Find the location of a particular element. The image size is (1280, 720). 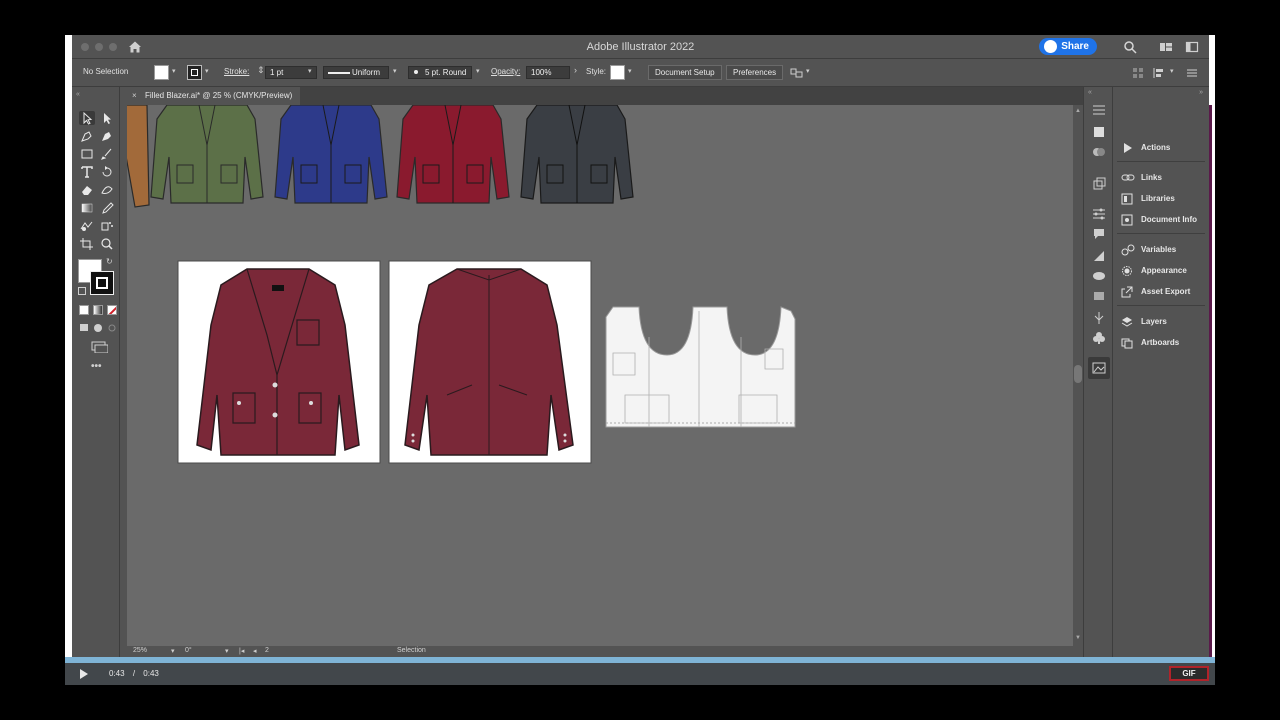

brush-definition: 5 pt. Round is located at coordinates (440, 72).